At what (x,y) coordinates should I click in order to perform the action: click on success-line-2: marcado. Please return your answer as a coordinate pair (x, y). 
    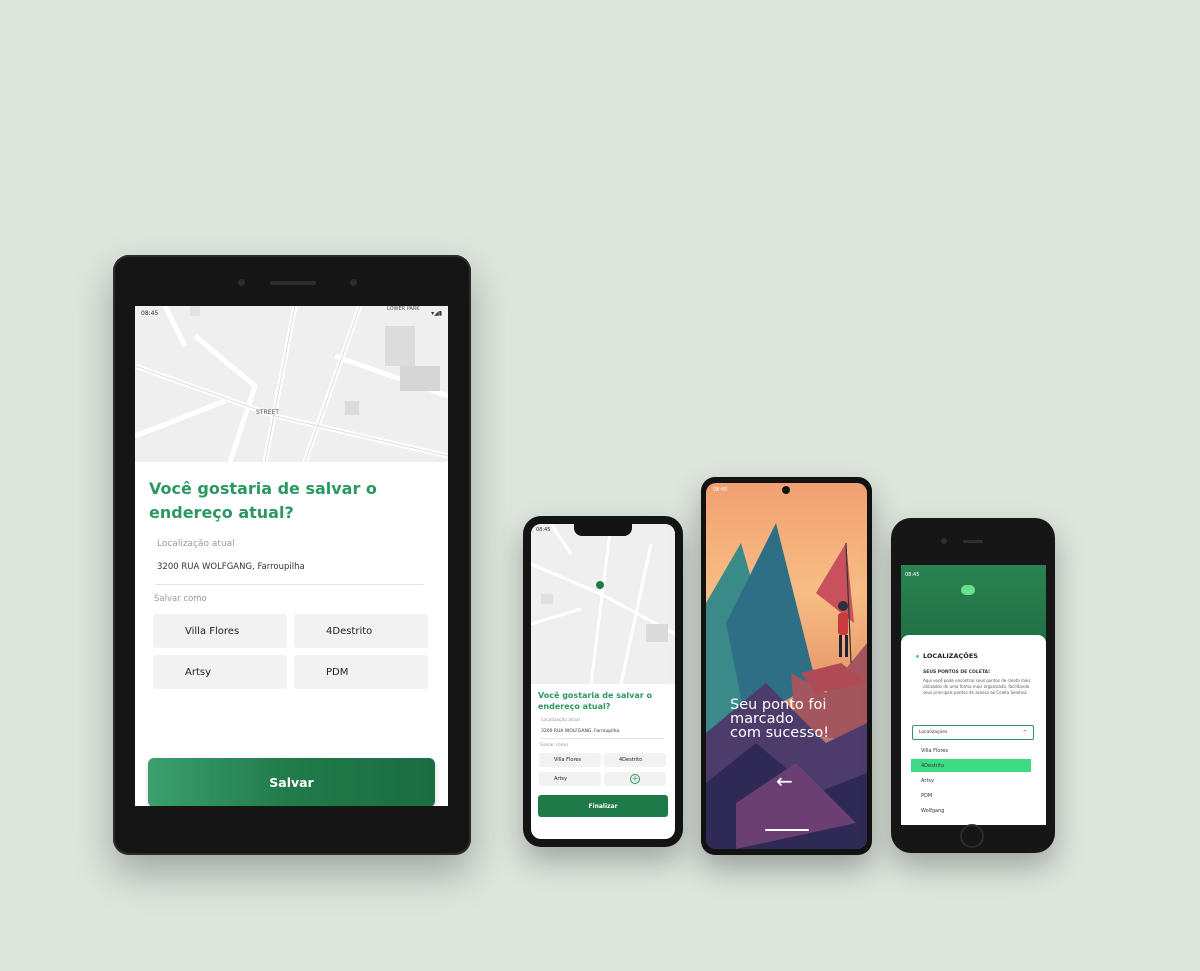
    Looking at the image, I should click on (762, 719).